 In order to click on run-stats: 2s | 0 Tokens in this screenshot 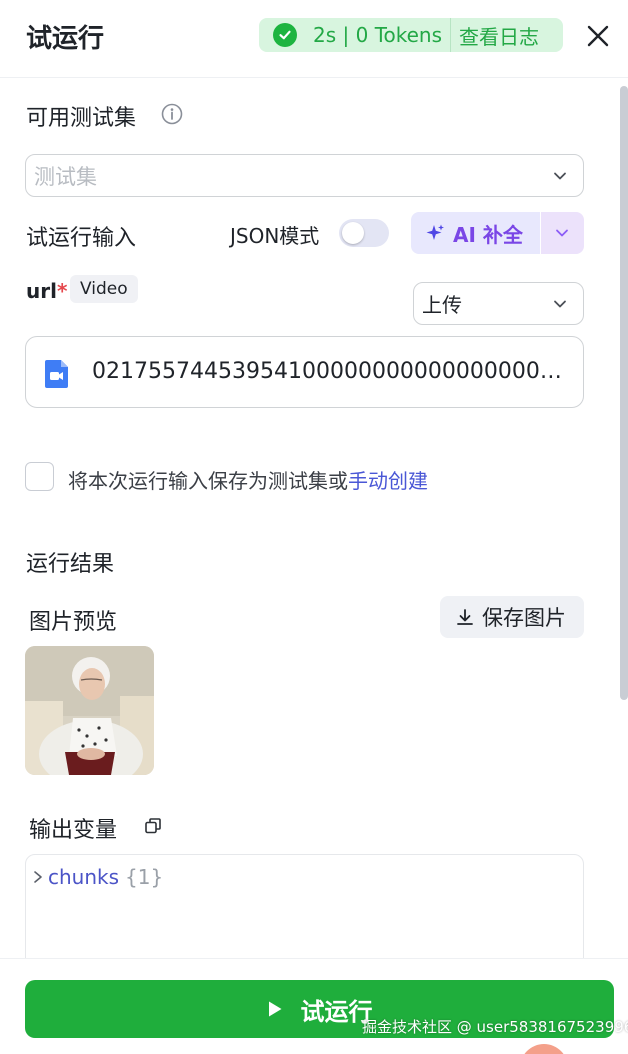, I will do `click(378, 35)`.